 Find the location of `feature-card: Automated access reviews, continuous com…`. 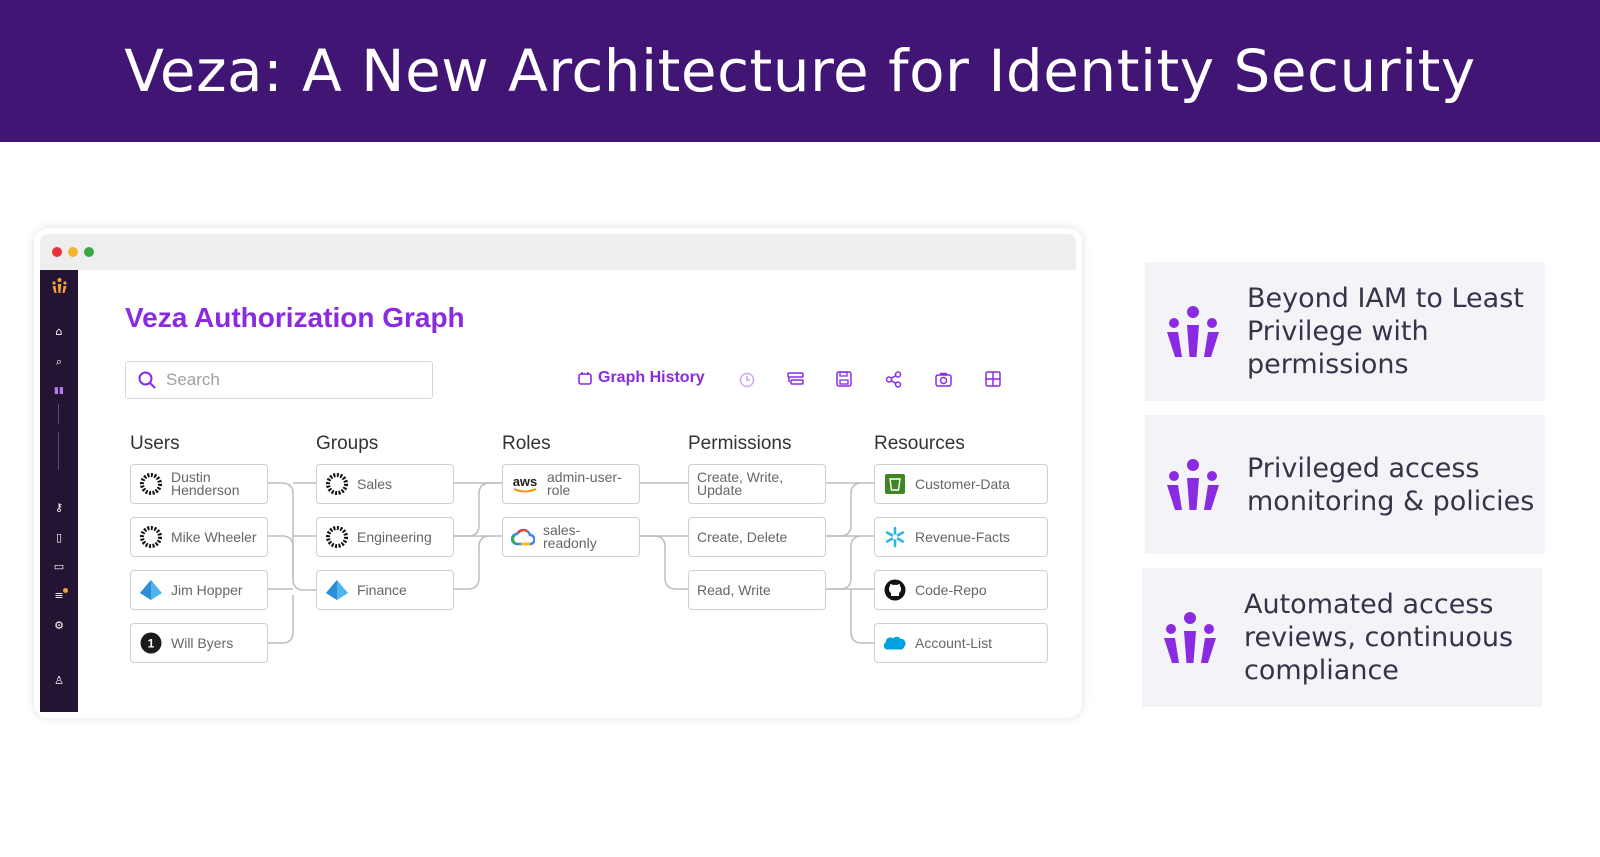

feature-card: Automated access reviews, continuous com… is located at coordinates (1342, 637).